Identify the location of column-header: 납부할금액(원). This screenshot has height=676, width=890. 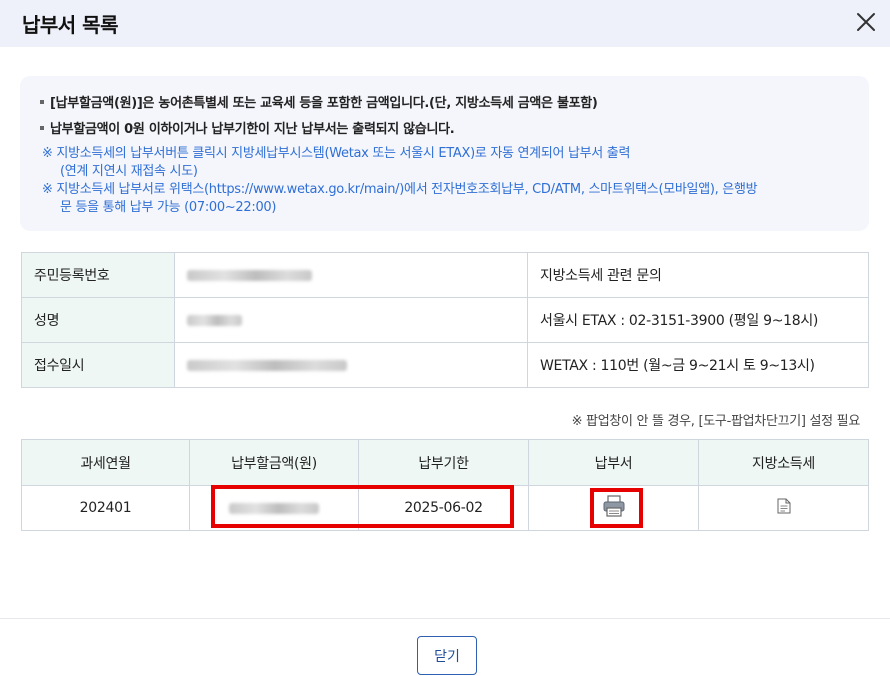
(274, 462).